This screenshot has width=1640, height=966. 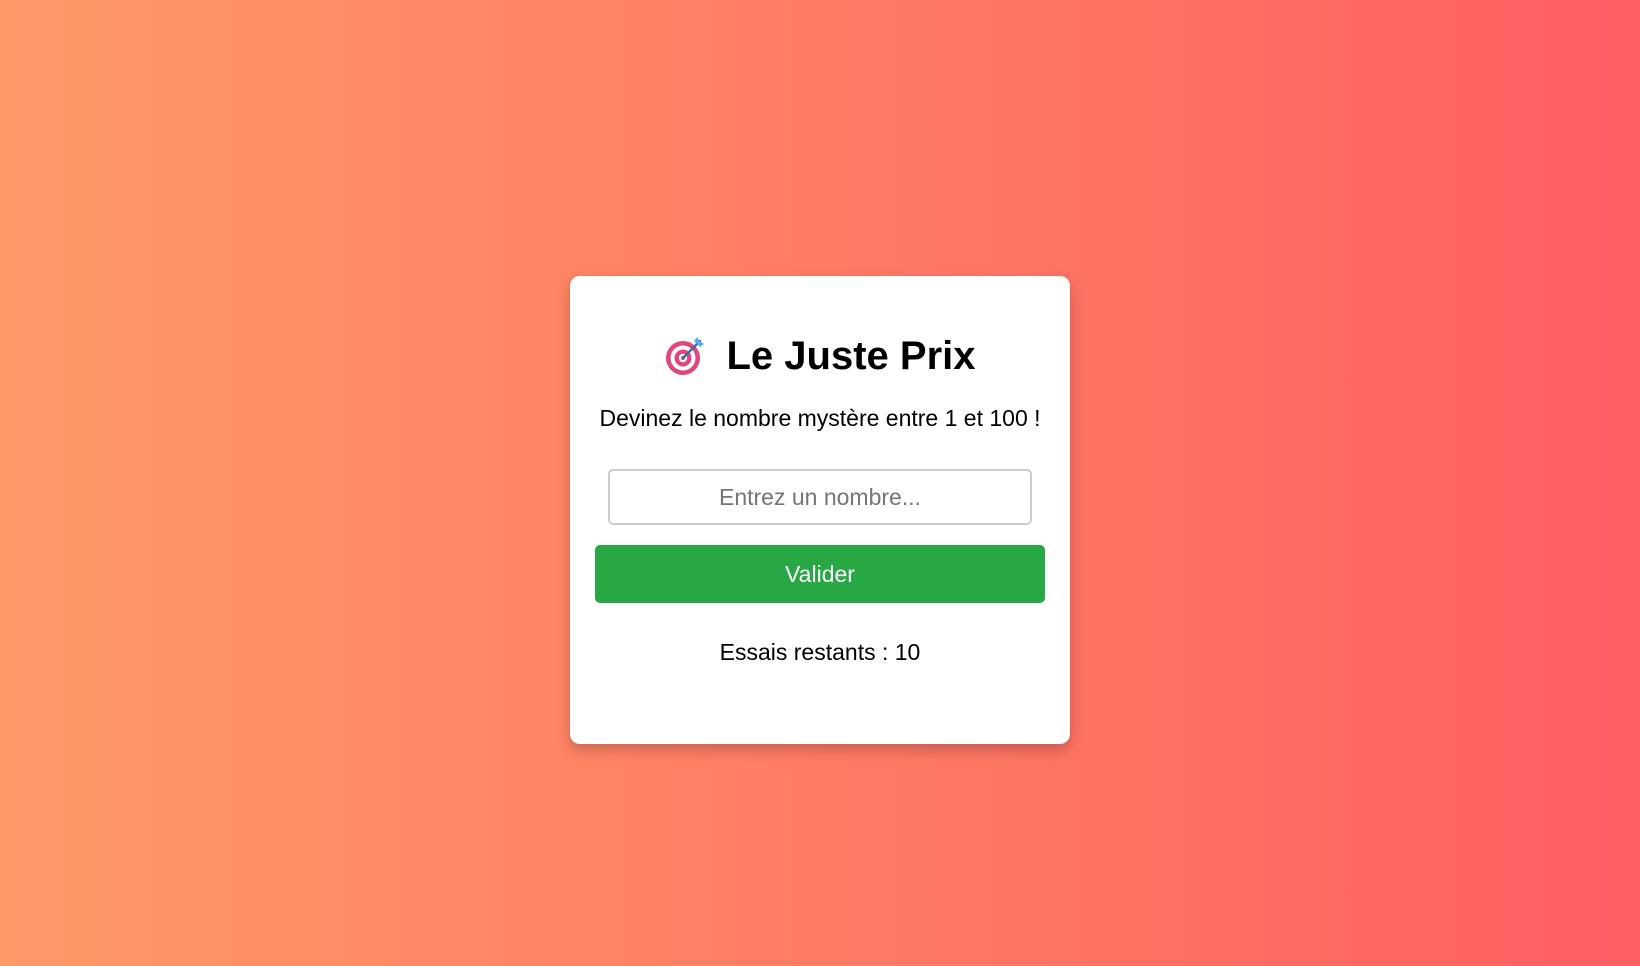 I want to click on page-title: Le Juste Prix, so click(x=820, y=356).